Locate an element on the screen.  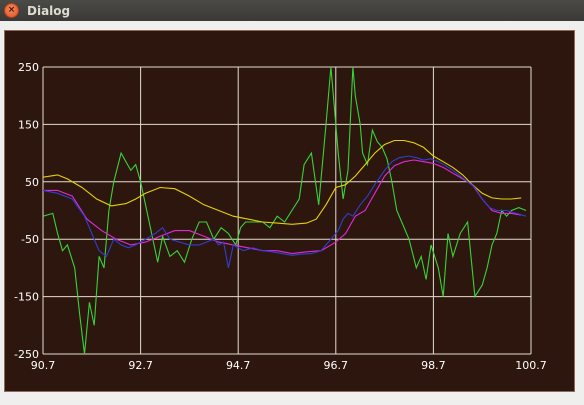
x-tick-label: 92.7 is located at coordinates (140, 365).